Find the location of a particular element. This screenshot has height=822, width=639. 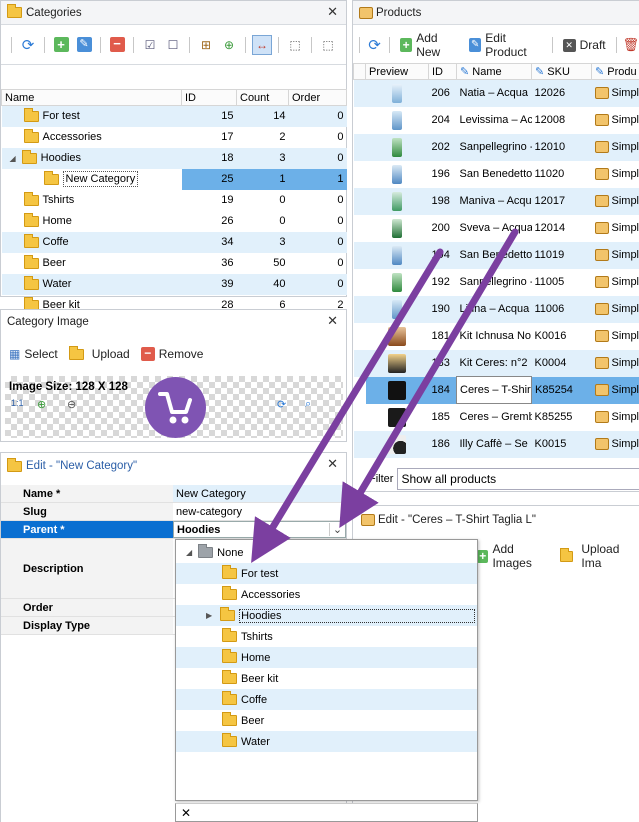

dropdown-item: Water is located at coordinates (326, 741).